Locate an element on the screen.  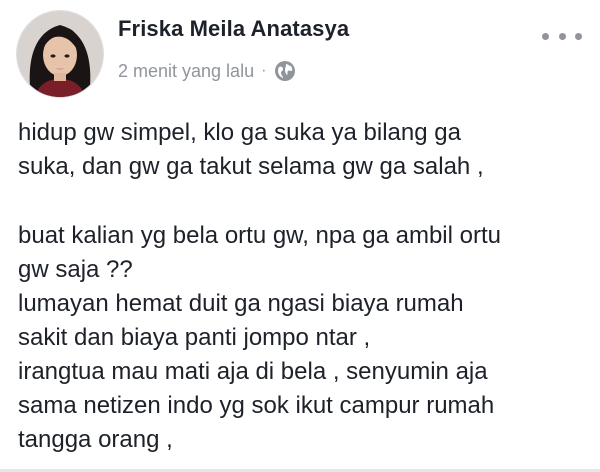
more-options-button is located at coordinates (562, 36).